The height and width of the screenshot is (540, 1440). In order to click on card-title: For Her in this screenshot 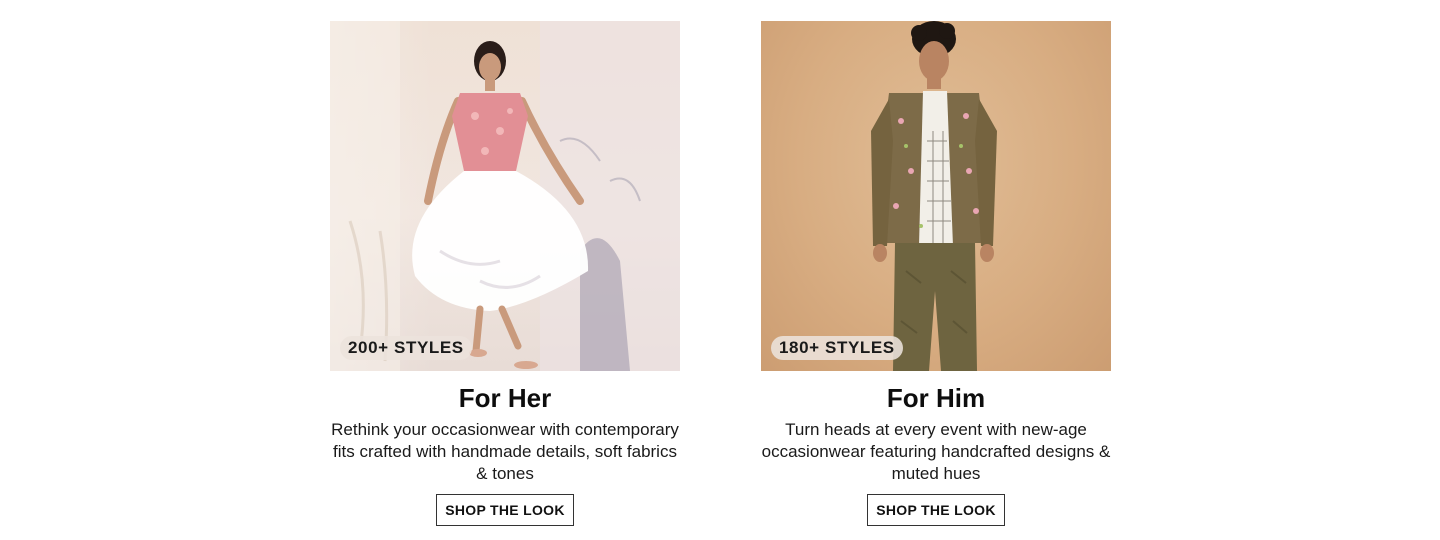, I will do `click(505, 398)`.